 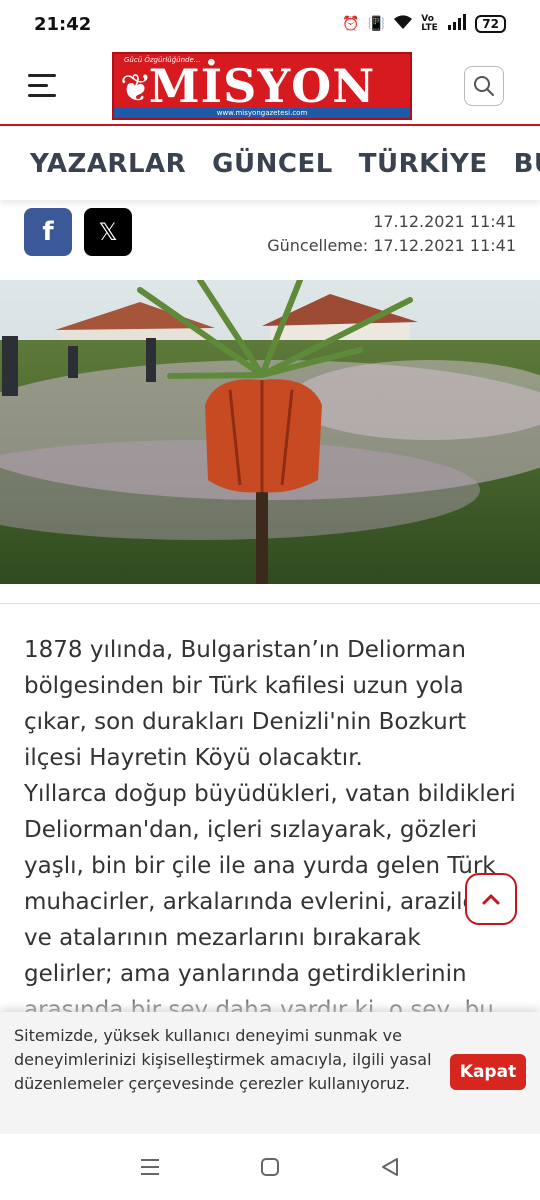 I want to click on x-icon: 𝕏, so click(x=108, y=232).